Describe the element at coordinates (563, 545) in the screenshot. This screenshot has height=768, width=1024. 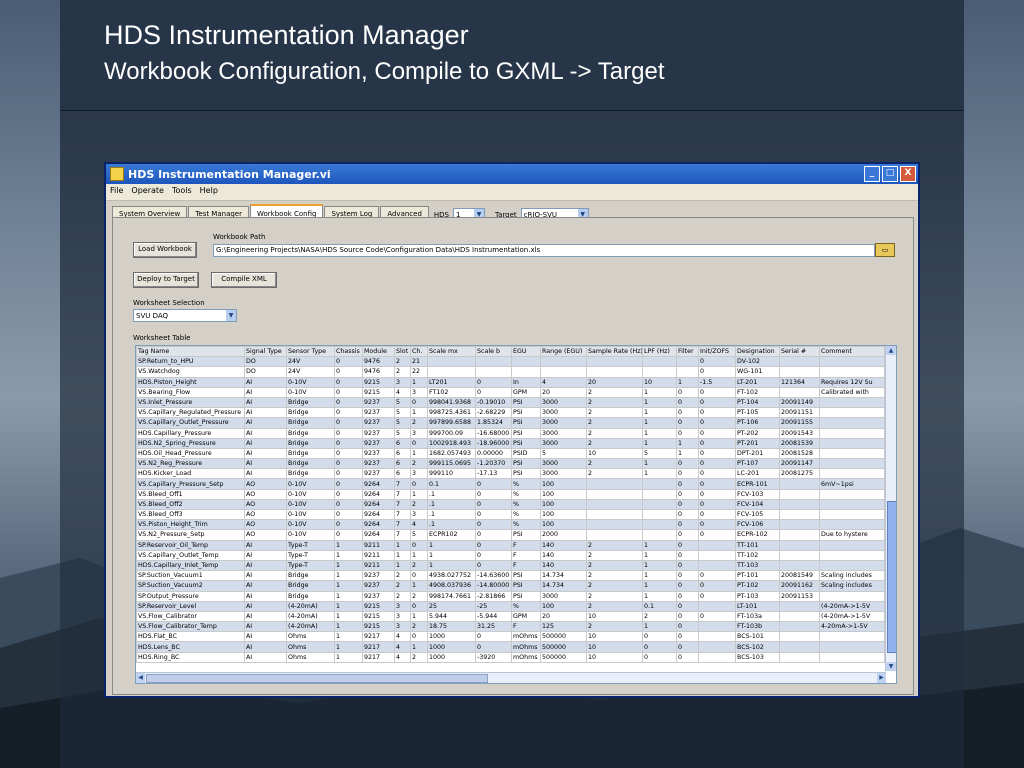
I see `table-cell: 140` at that location.